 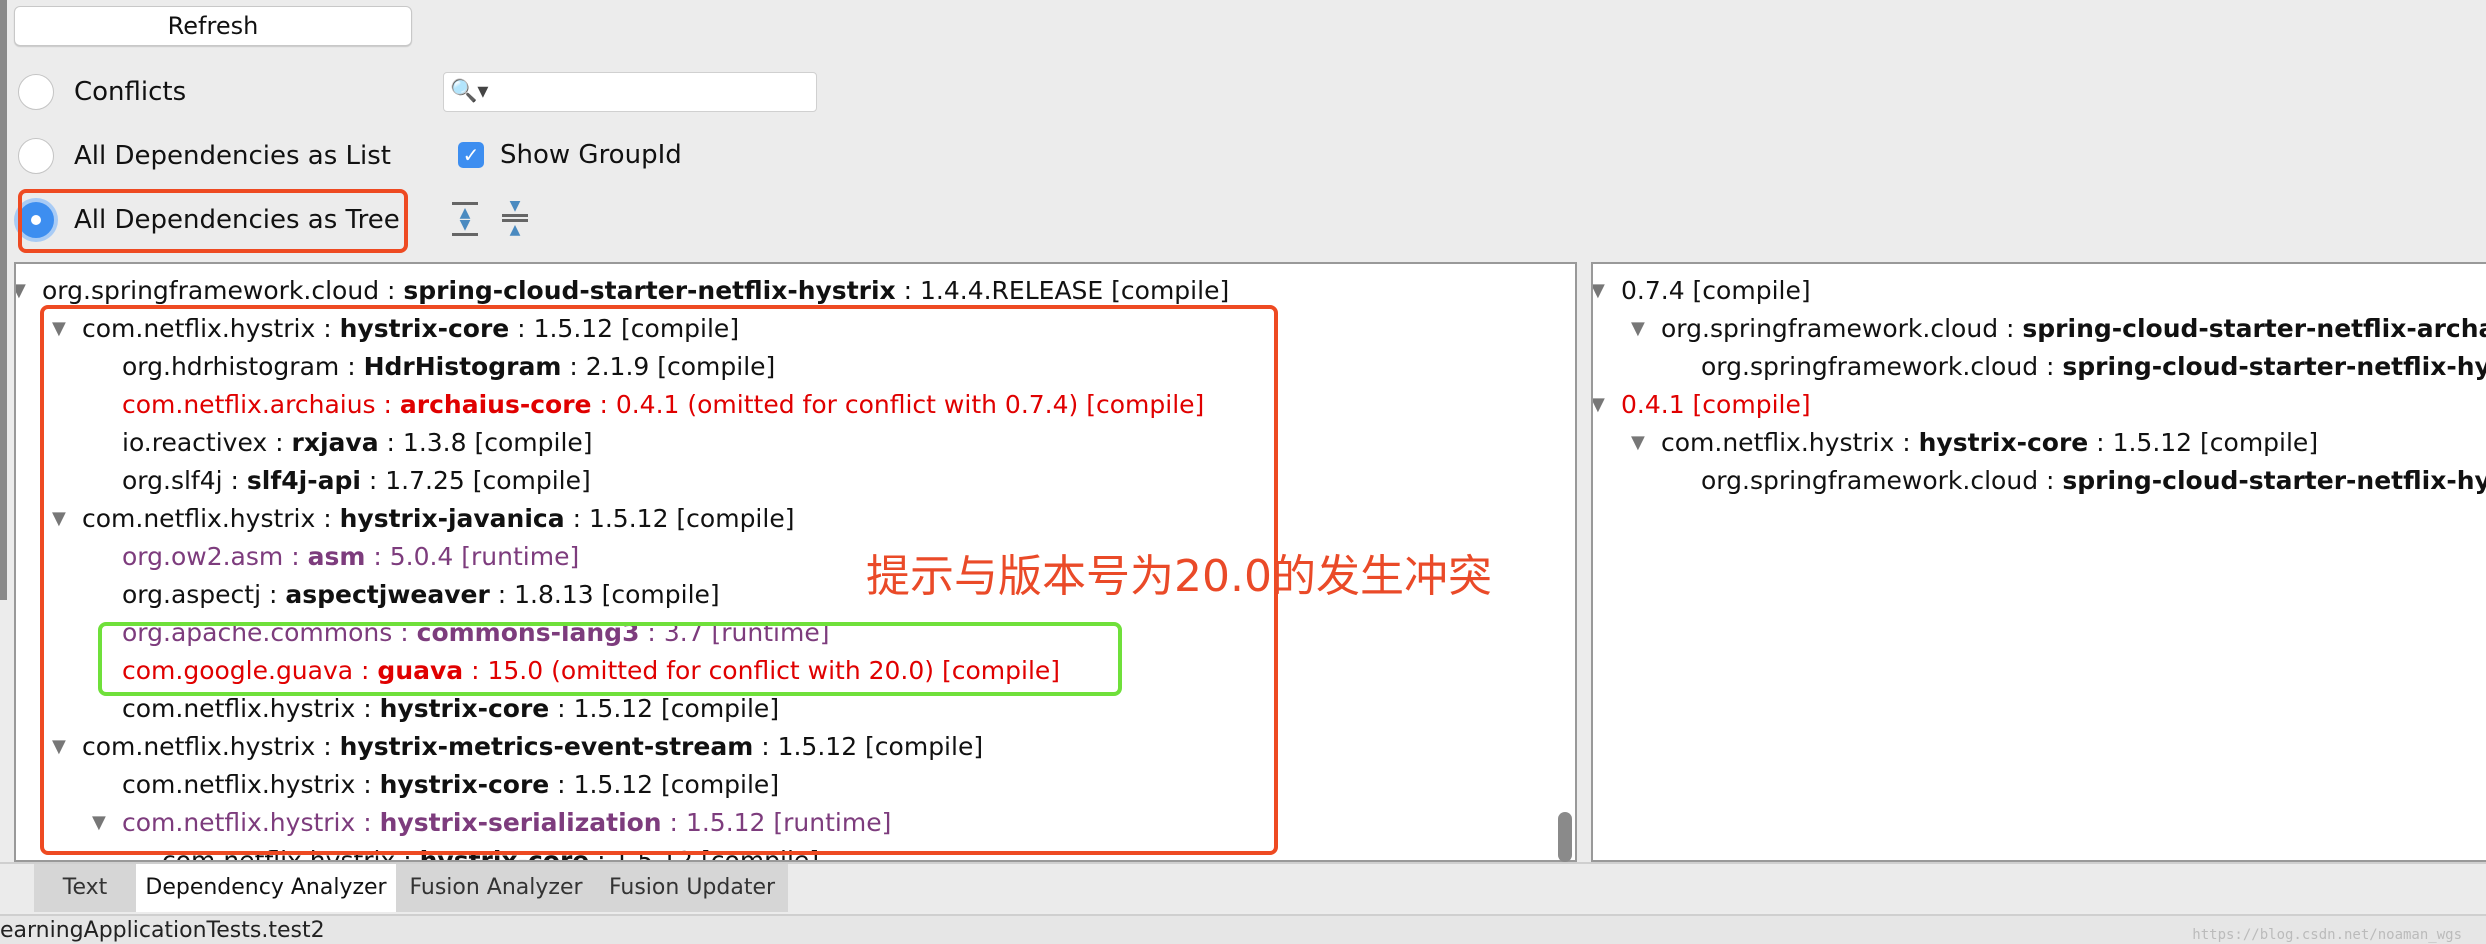 I want to click on group-id: com.netflix.hystrix, so click(x=1778, y=442).